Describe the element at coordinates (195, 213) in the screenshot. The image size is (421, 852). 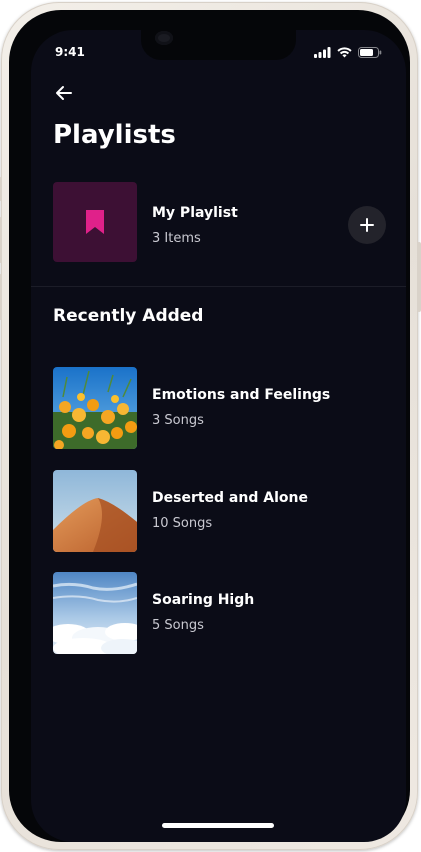
I see `playlist-name: My Playlist` at that location.